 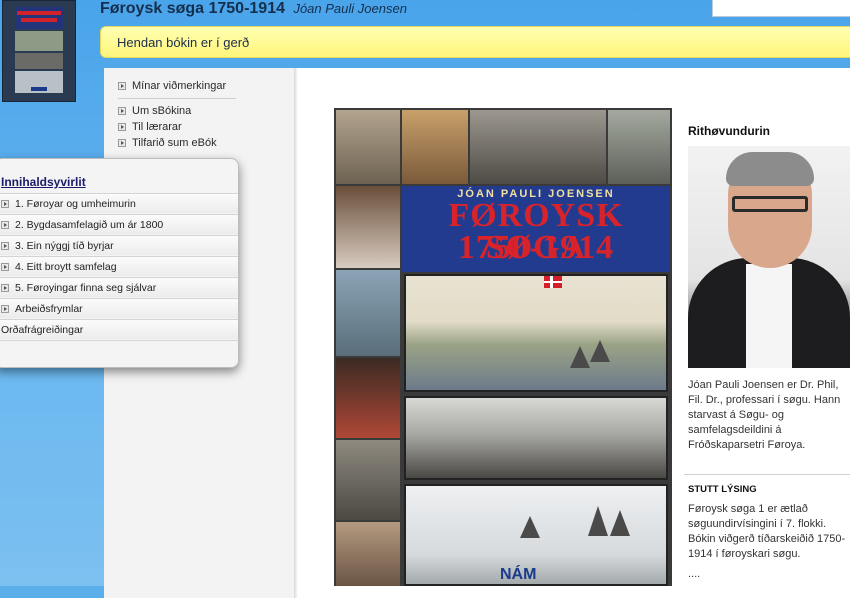 What do you see at coordinates (119, 266) in the screenshot?
I see `toc-item: 4. Eitt broytt samfelag` at bounding box center [119, 266].